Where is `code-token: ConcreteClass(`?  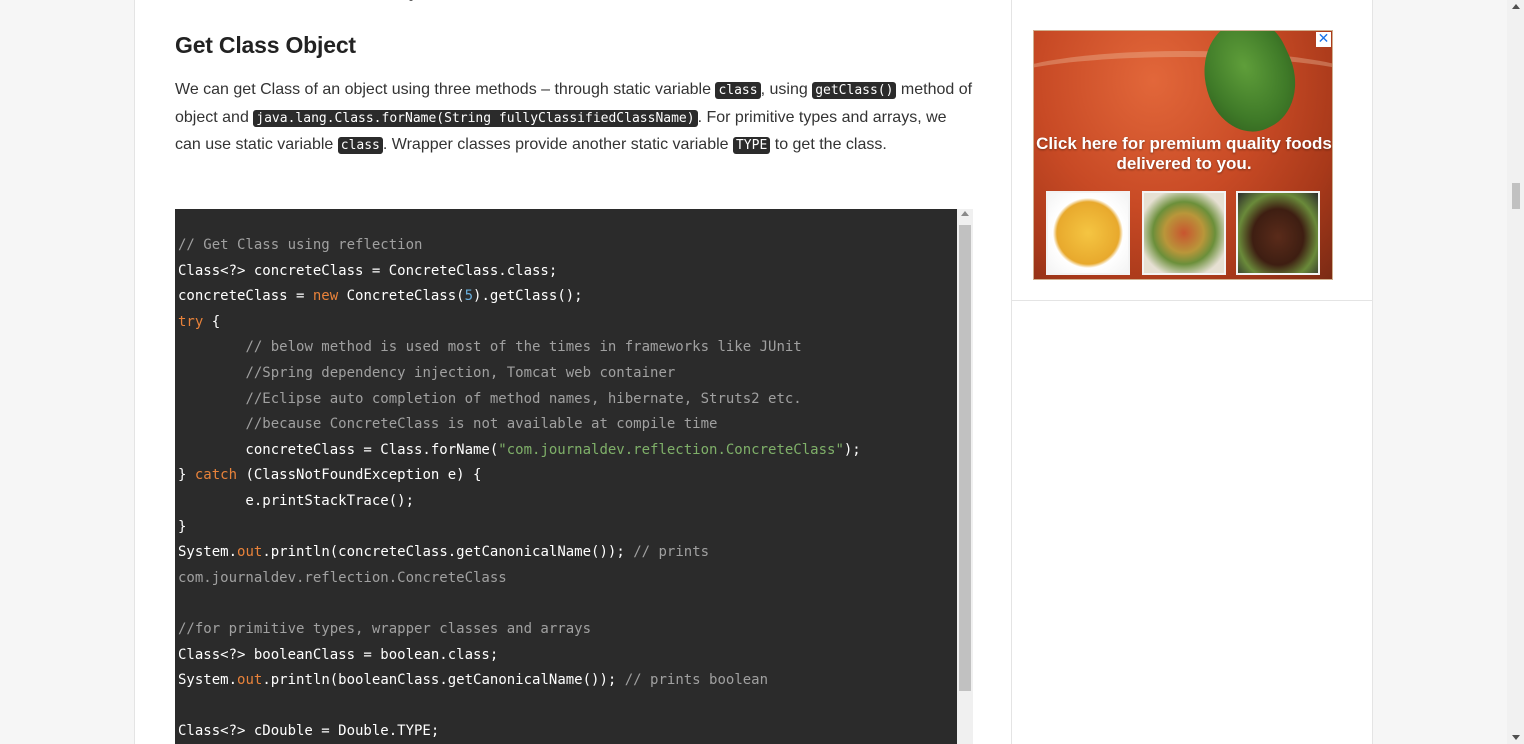
code-token: ConcreteClass( is located at coordinates (401, 296).